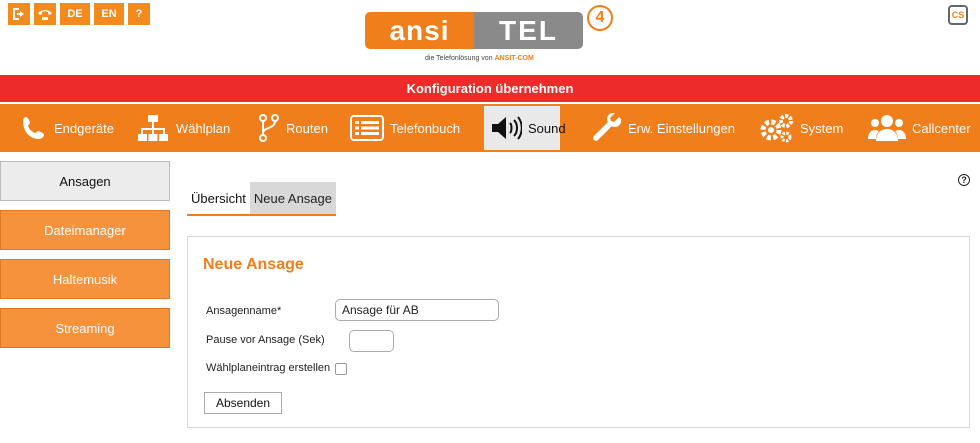 This screenshot has height=443, width=980. I want to click on panel-title: Neue Ansage, so click(253, 264).